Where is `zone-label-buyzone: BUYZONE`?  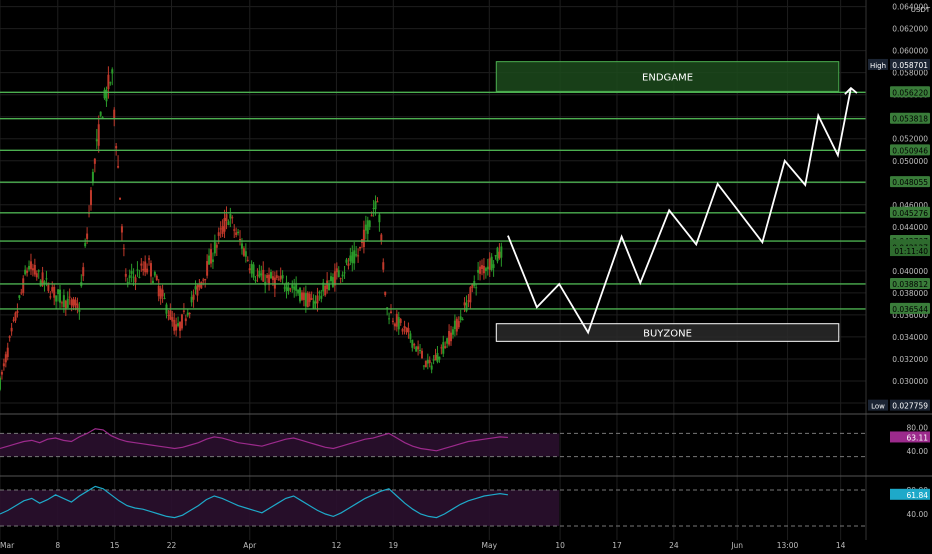
zone-label-buyzone: BUYZONE is located at coordinates (667, 334).